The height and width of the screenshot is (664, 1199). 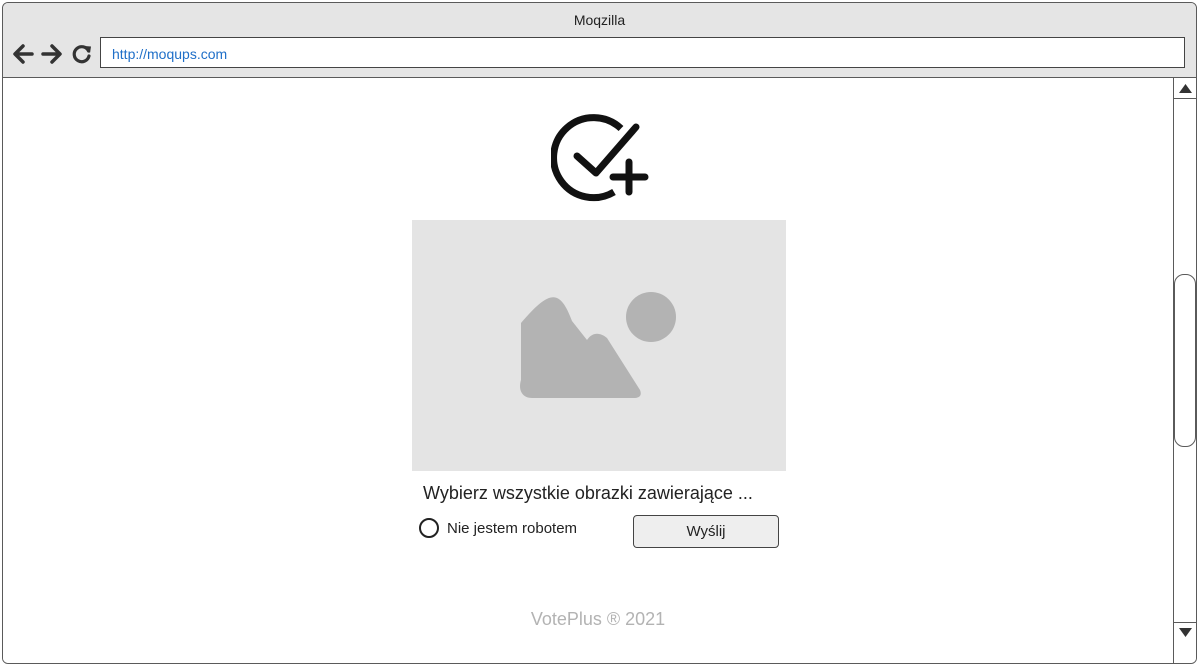 What do you see at coordinates (512, 528) in the screenshot?
I see `not-robot-label: Nie jestem robotem` at bounding box center [512, 528].